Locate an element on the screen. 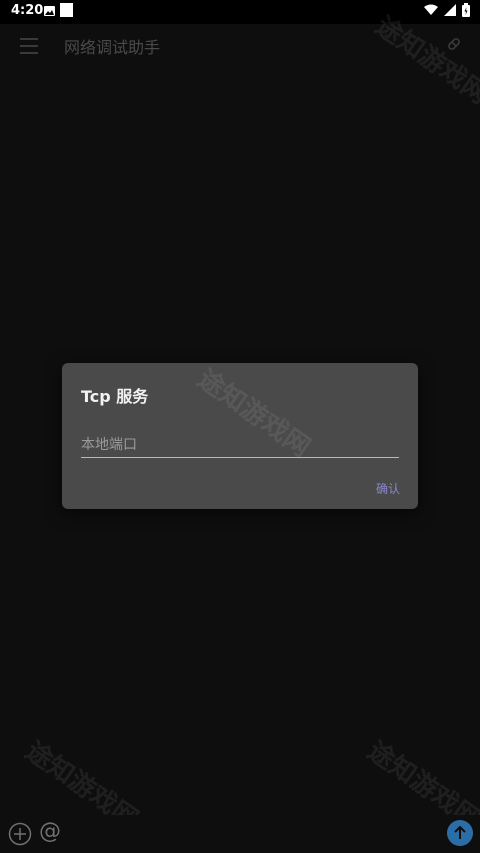  bottom-bar: @ is located at coordinates (240, 834).